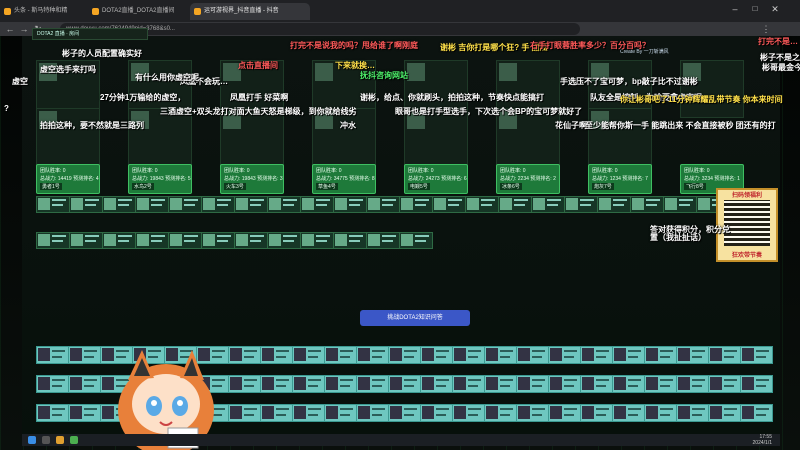 The image size is (800, 450). What do you see at coordinates (74, 440) in the screenshot?
I see `browser-icon` at bounding box center [74, 440].